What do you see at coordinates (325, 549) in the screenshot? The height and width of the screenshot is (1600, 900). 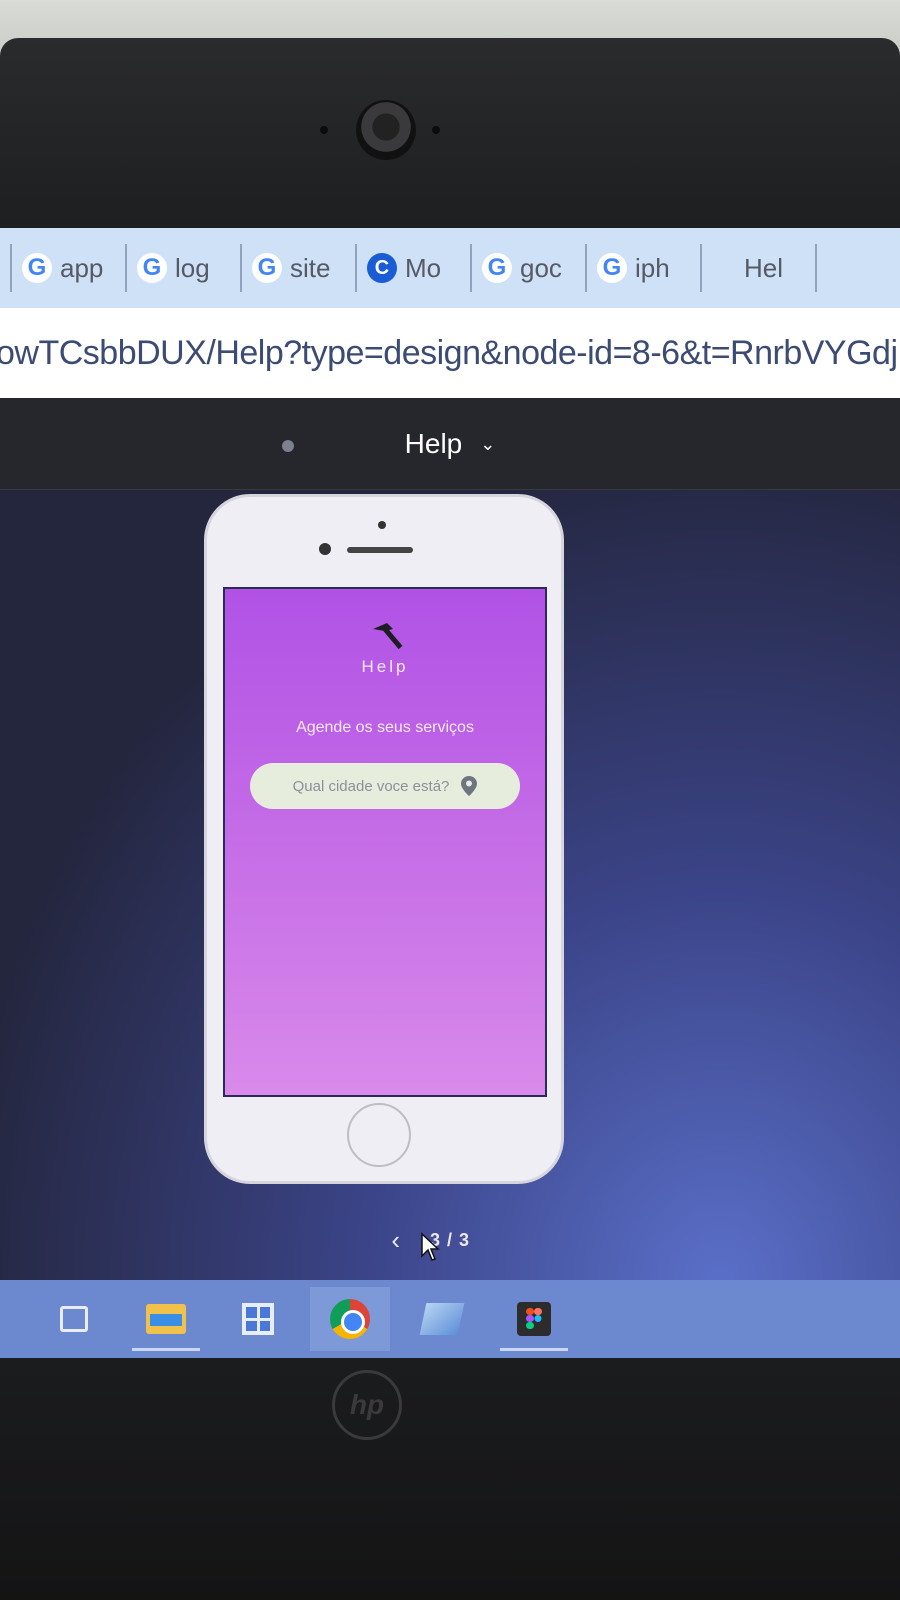 I see `phone-camera` at bounding box center [325, 549].